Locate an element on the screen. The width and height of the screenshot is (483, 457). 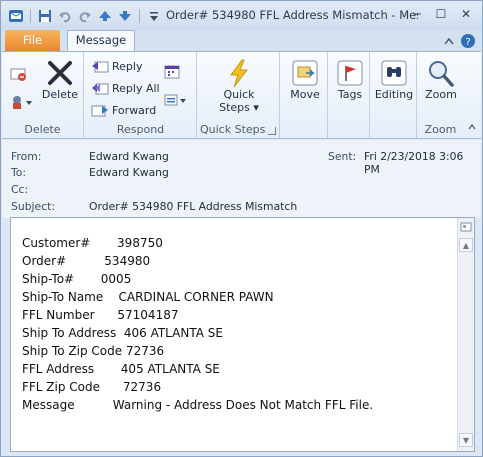
body-line: FFL Zip Code 72736 is located at coordinates (92, 387).